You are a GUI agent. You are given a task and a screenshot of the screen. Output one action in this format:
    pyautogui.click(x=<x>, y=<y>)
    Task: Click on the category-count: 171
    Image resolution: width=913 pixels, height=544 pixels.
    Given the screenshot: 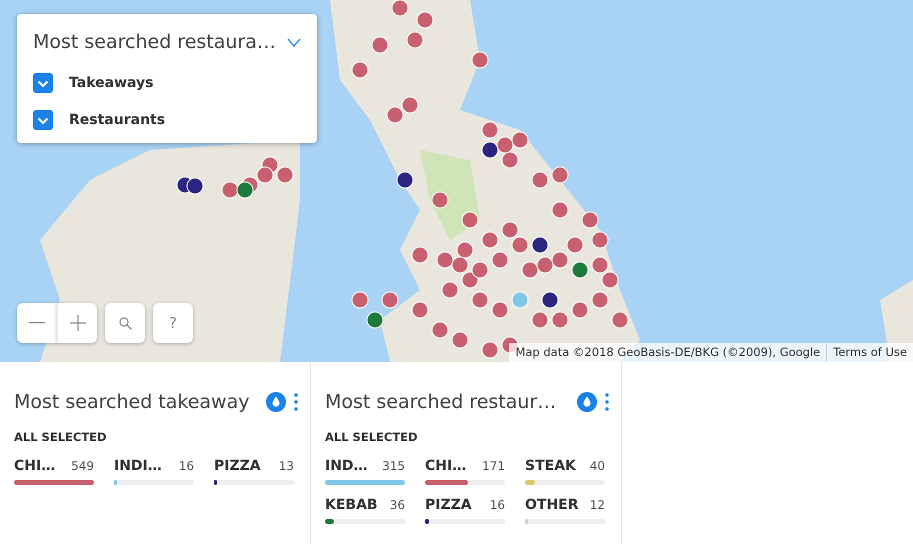 What is the action you would take?
    pyautogui.click(x=493, y=466)
    